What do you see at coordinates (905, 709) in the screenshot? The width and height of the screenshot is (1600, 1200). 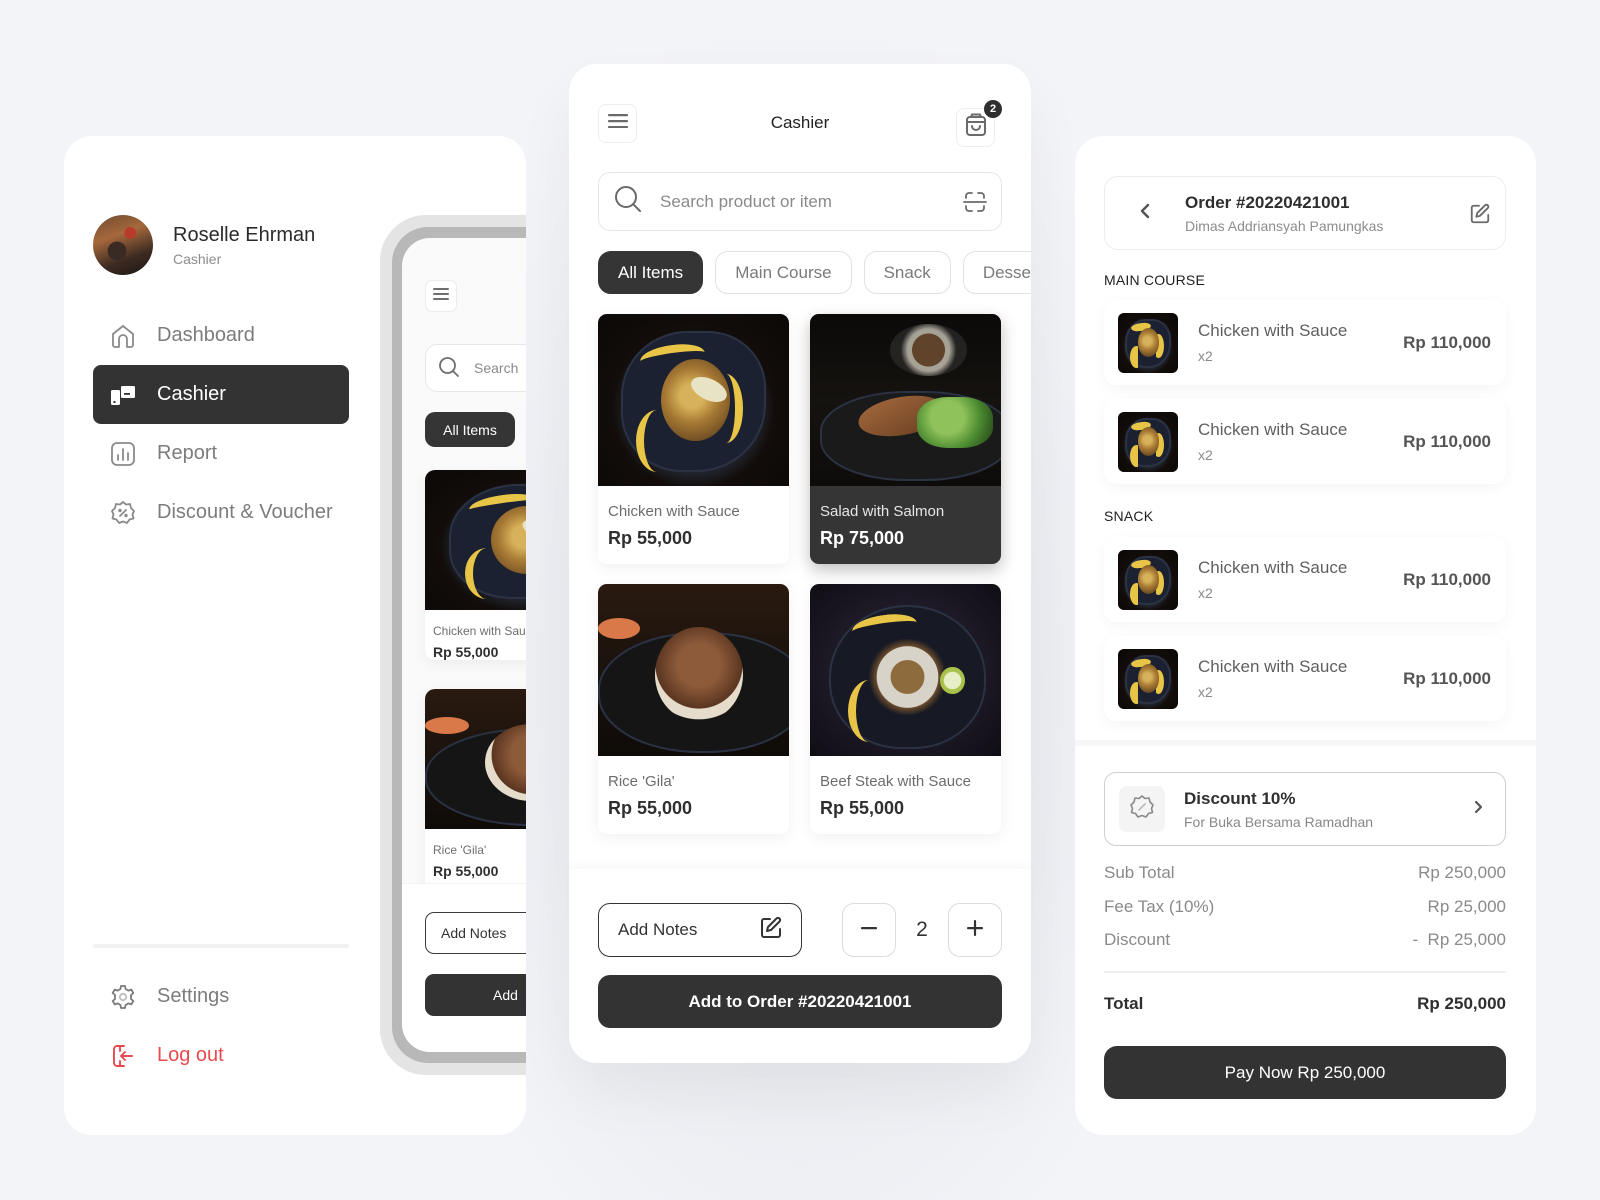 I see `product-card: Beef Steak with Sauce Rp 55,000` at bounding box center [905, 709].